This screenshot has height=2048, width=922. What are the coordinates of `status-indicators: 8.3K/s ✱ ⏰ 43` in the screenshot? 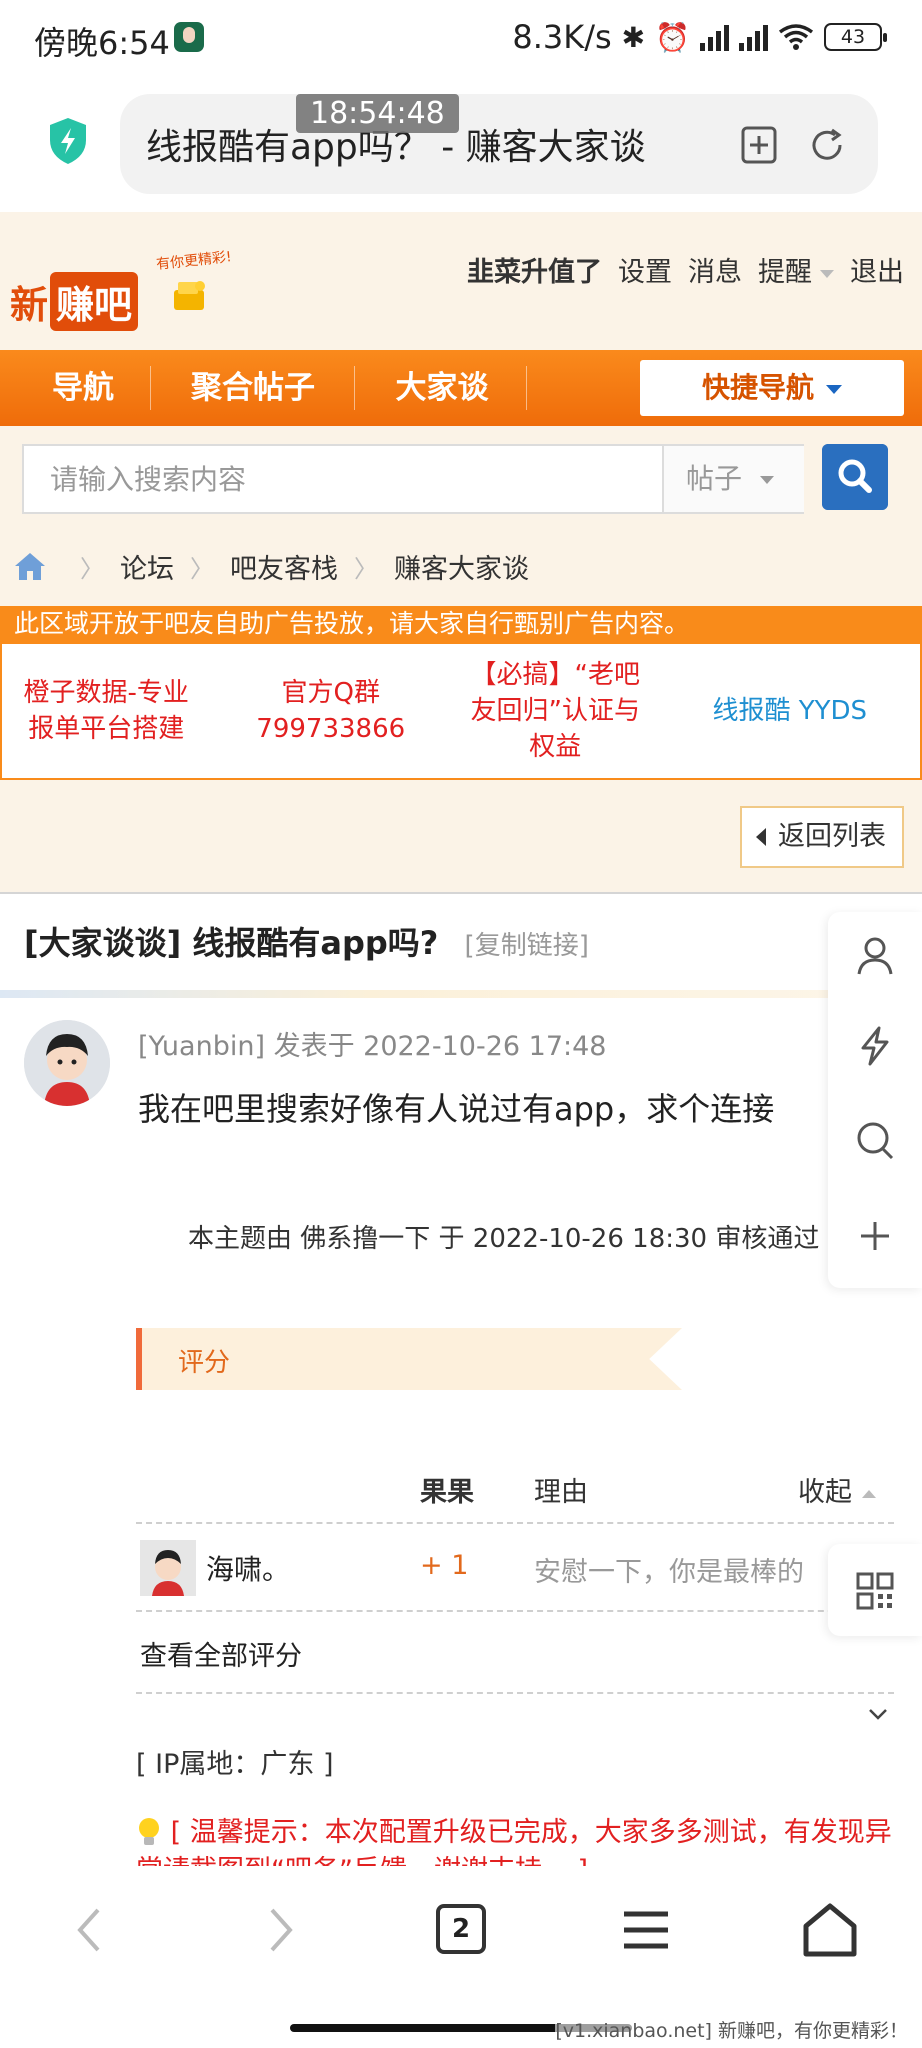 It's located at (699, 37).